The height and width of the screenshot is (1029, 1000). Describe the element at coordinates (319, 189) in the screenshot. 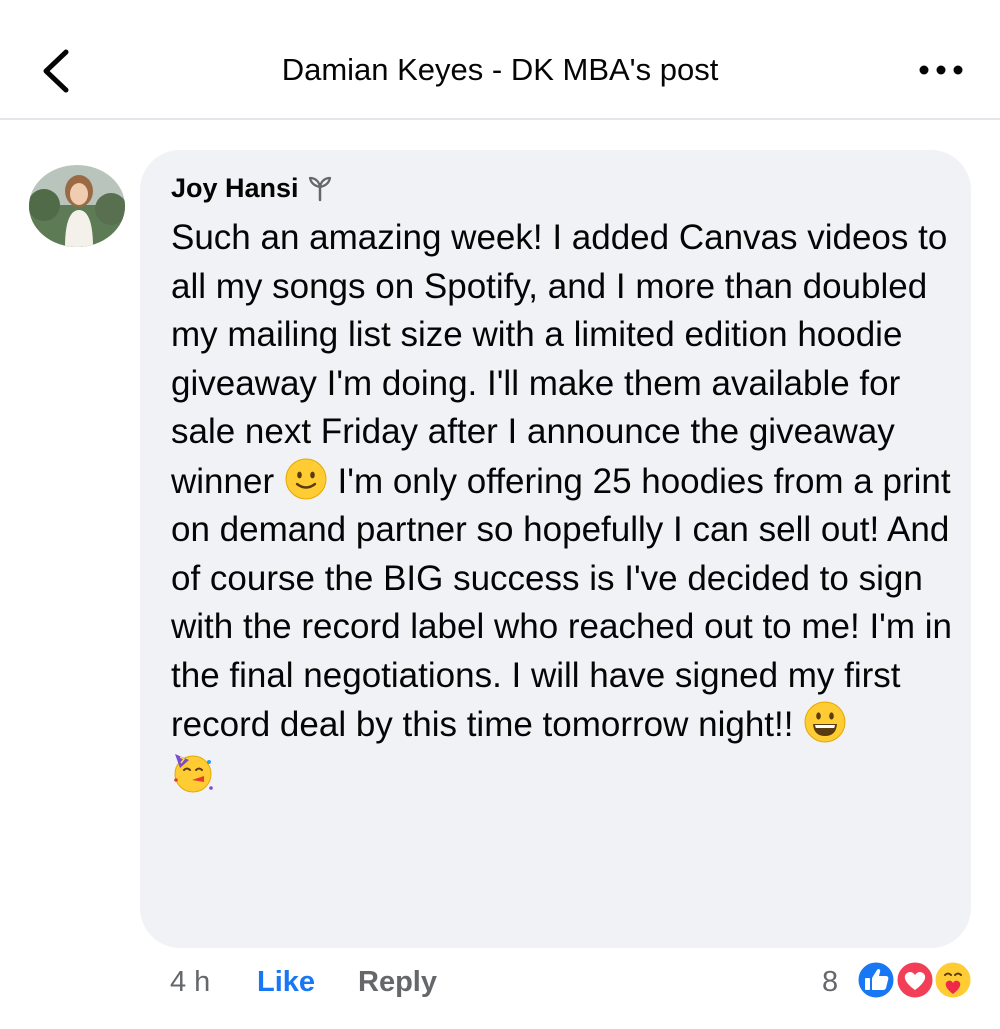

I see `sprout-badge-icon` at that location.